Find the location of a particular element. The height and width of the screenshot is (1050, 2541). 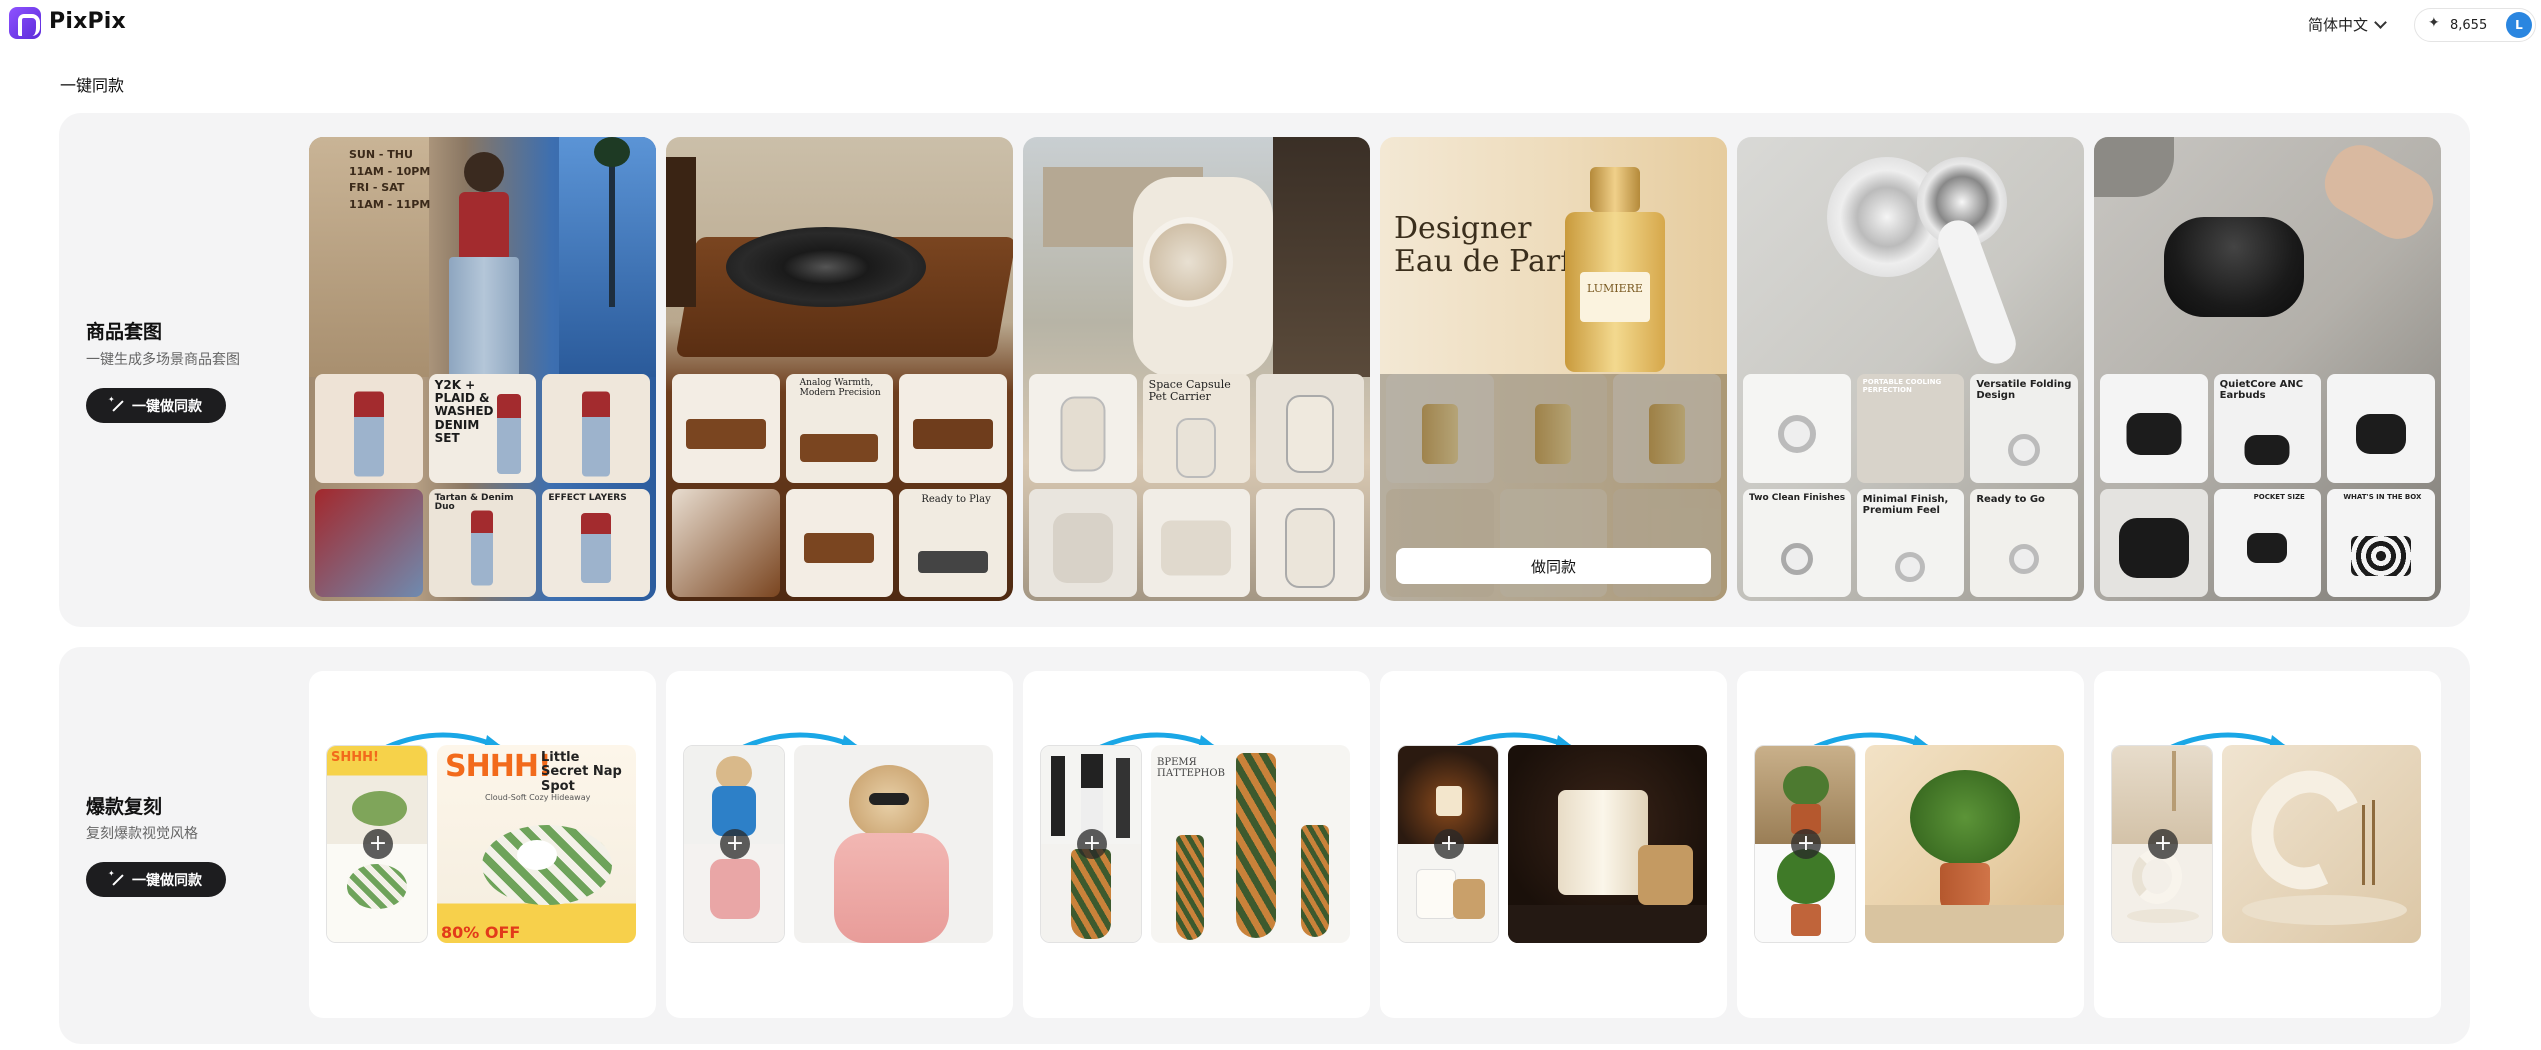

result-image: ВРЕМЯ ПАТТЕРНОВ is located at coordinates (1250, 844).